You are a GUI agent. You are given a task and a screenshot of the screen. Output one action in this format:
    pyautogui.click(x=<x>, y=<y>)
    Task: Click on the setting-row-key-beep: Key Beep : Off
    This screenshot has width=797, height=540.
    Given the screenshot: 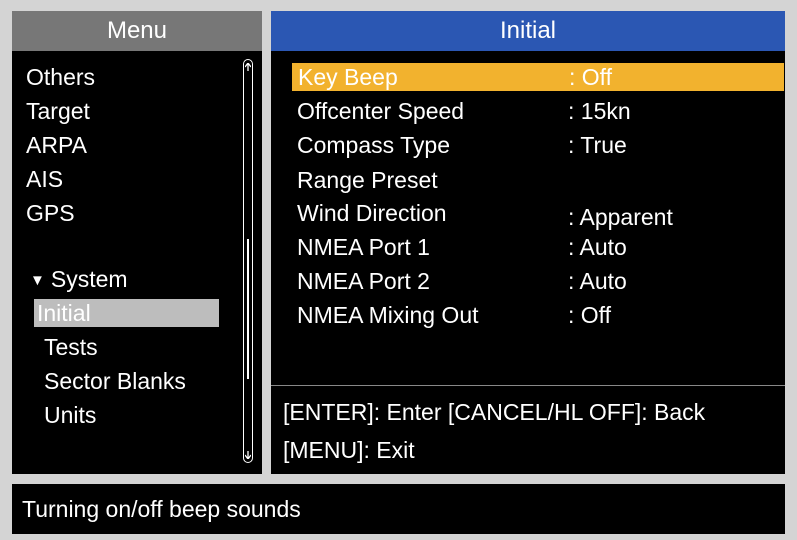 What is the action you would take?
    pyautogui.click(x=538, y=77)
    